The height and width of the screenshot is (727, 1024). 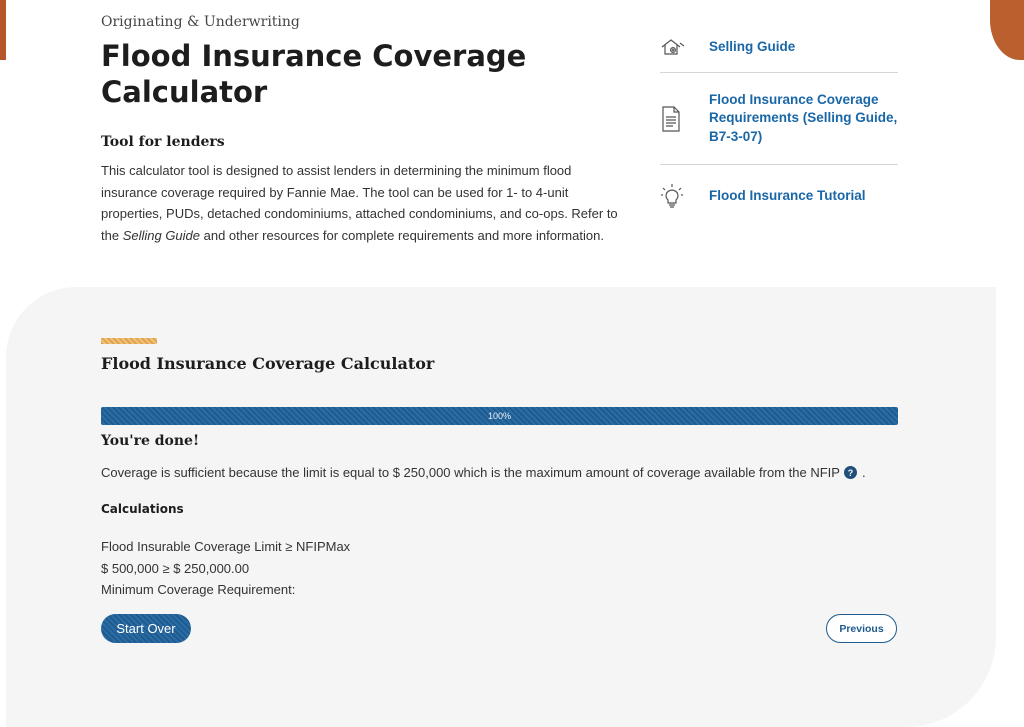 What do you see at coordinates (129, 341) in the screenshot?
I see `accent-bar` at bounding box center [129, 341].